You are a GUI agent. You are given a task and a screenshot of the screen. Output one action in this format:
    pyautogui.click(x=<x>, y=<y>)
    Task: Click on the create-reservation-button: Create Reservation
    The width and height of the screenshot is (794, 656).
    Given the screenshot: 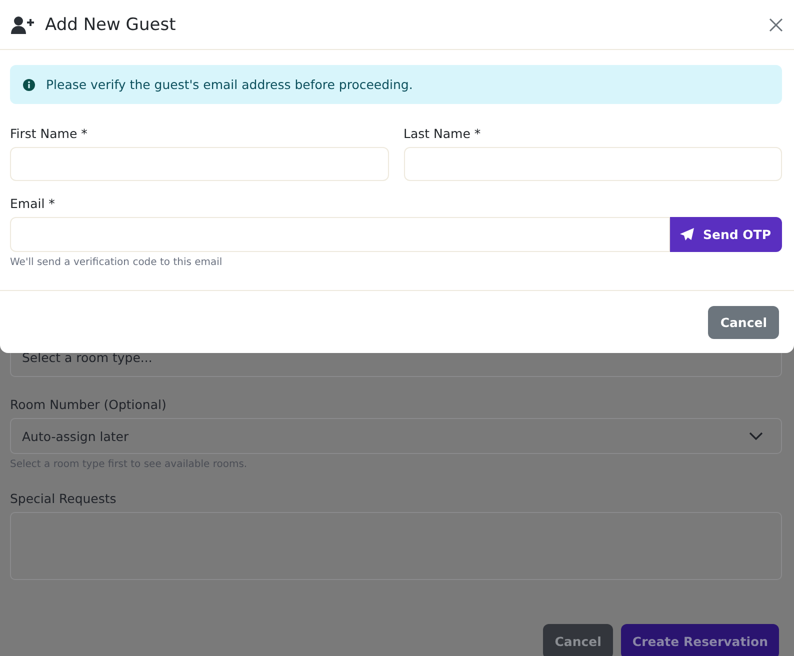 What is the action you would take?
    pyautogui.click(x=700, y=640)
    